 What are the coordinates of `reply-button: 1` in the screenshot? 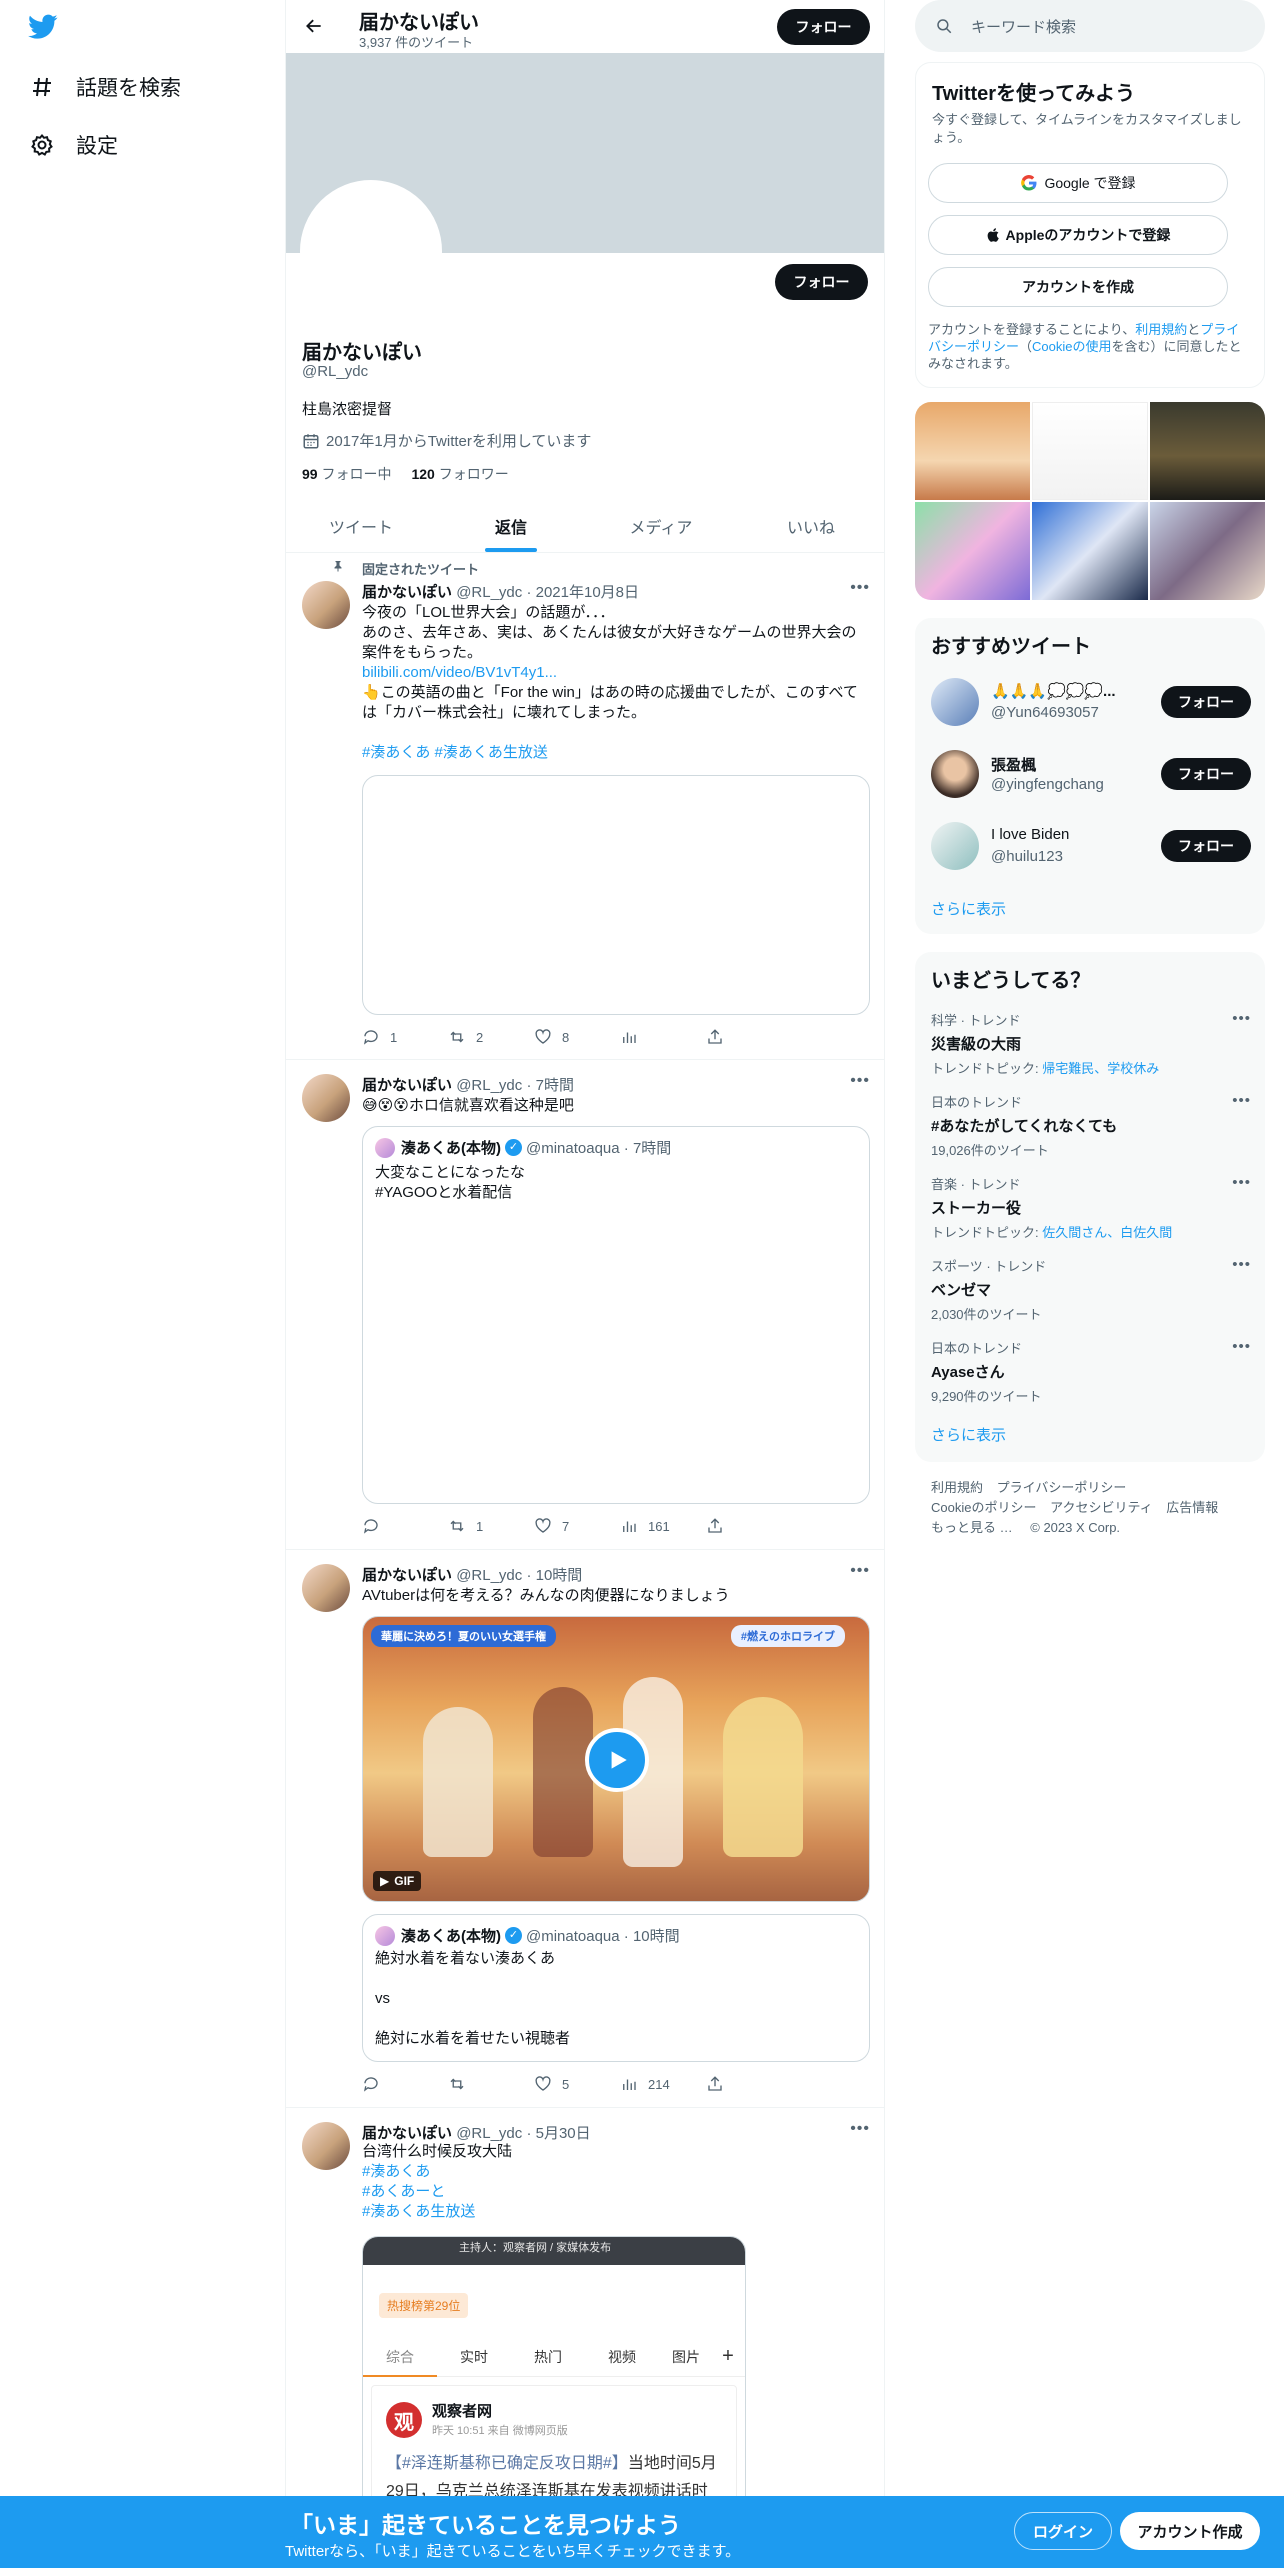 It's located at (405, 1037).